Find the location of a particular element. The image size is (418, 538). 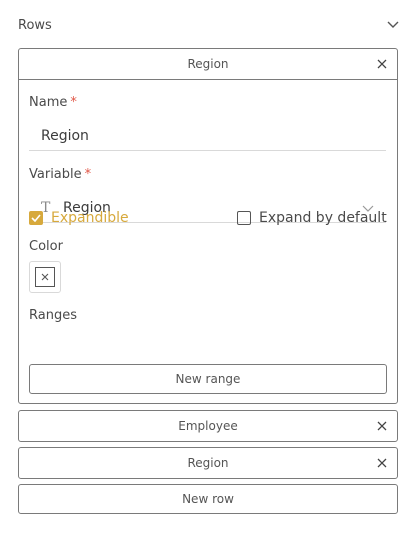

expand-by-default-checkbox: Expand by default is located at coordinates (312, 218).